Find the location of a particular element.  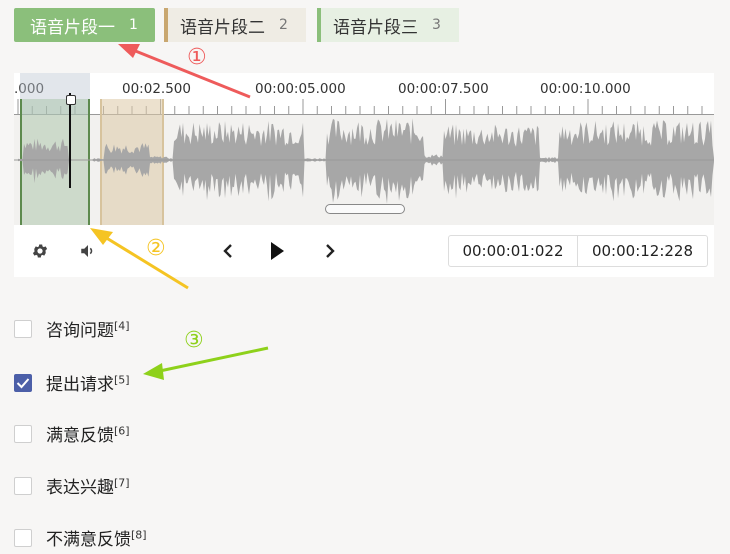

label-option-text: 表达兴趣[7] is located at coordinates (88, 487).